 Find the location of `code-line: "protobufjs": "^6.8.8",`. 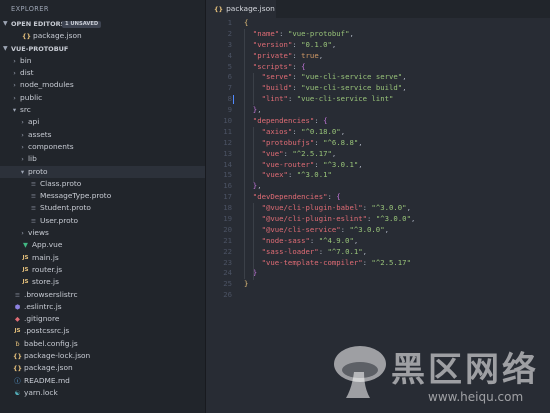

code-line: "protobufjs": "^6.8.8", is located at coordinates (329, 143).